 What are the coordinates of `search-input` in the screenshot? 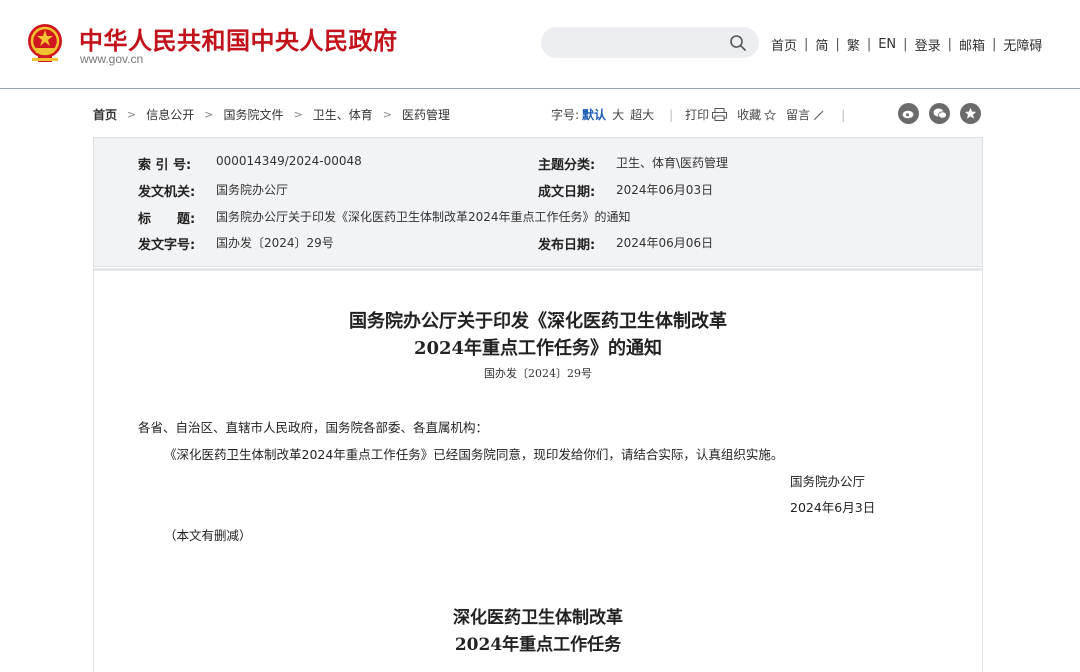 It's located at (631, 42).